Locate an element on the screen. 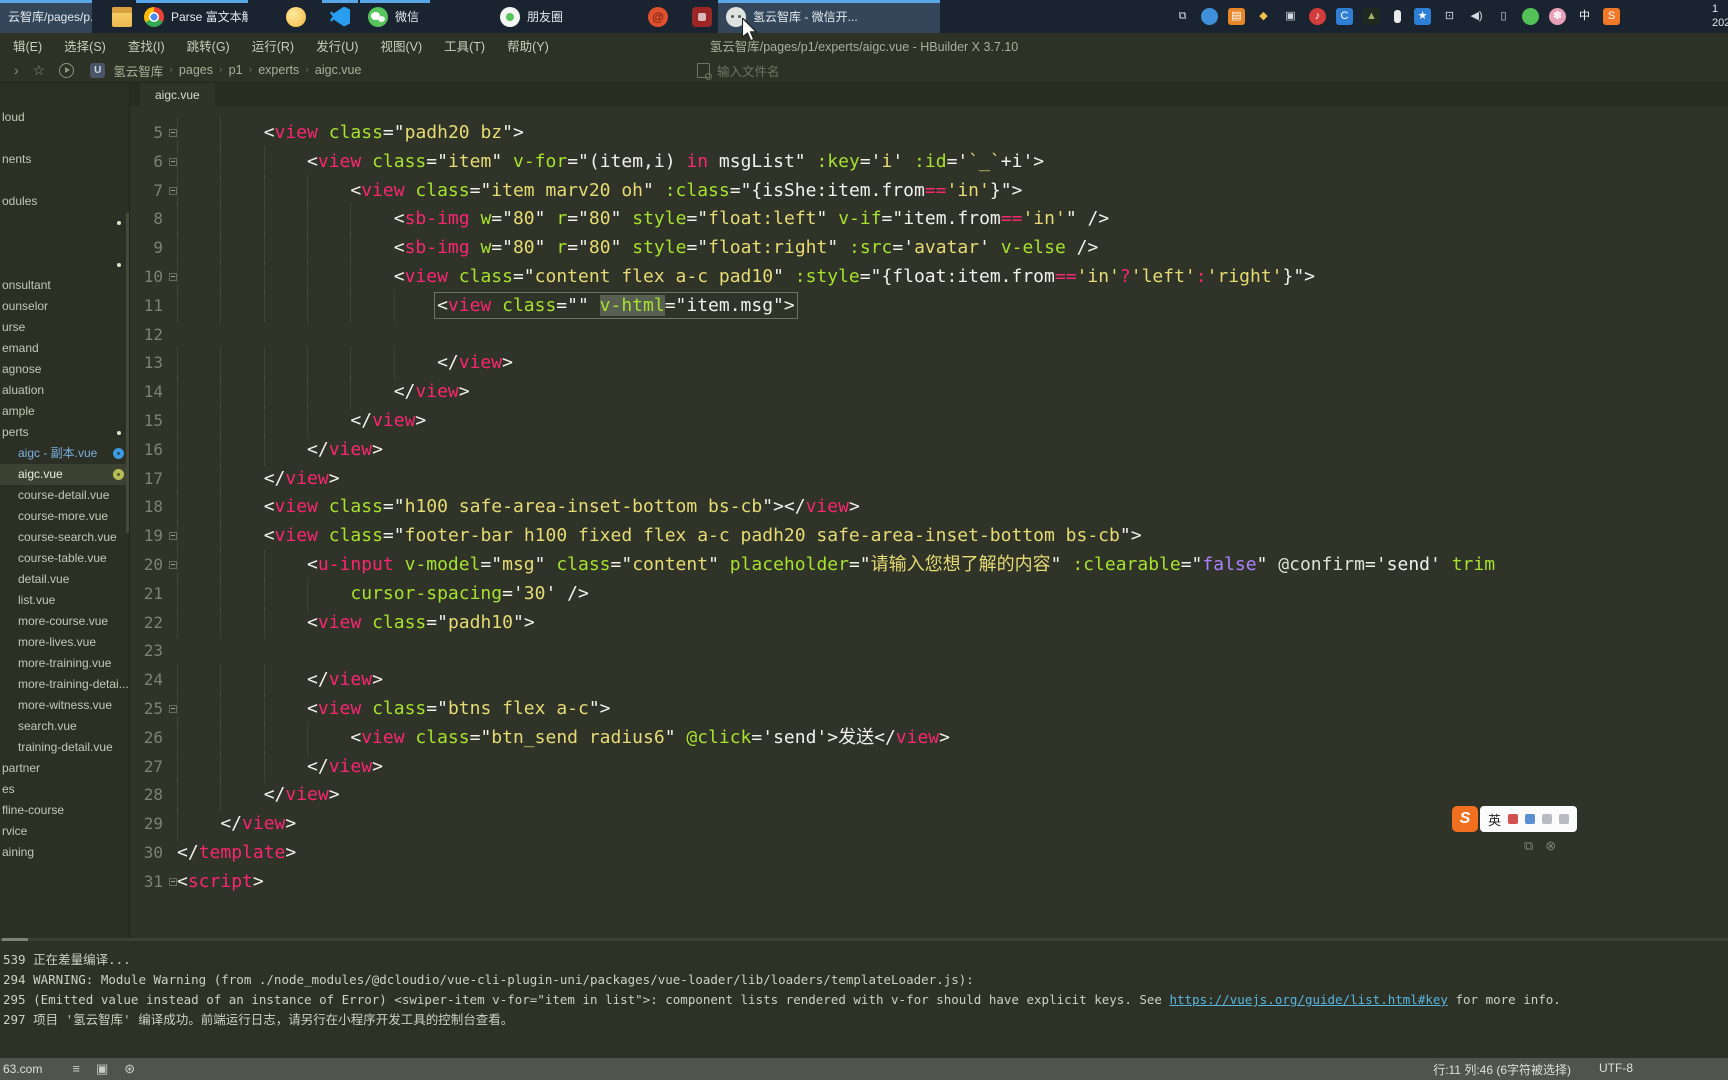 The width and height of the screenshot is (1728, 1080). ime-keyboard-icon is located at coordinates (1547, 819).